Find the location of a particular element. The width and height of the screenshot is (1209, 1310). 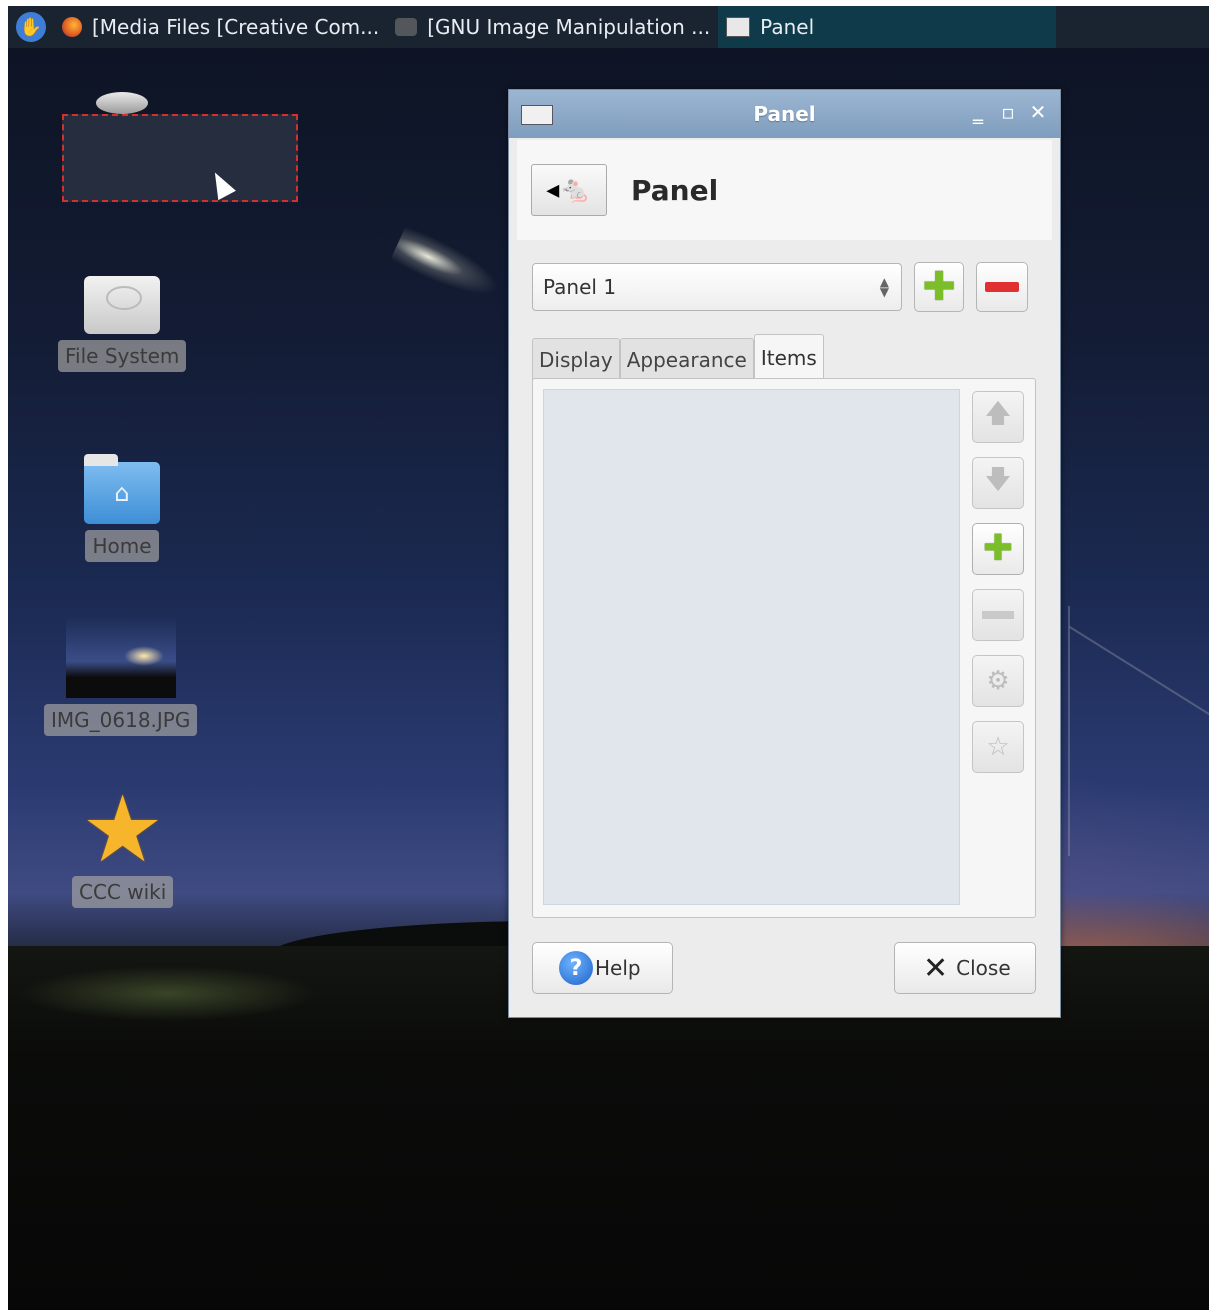

item-settings-button: ⚙ is located at coordinates (998, 681).